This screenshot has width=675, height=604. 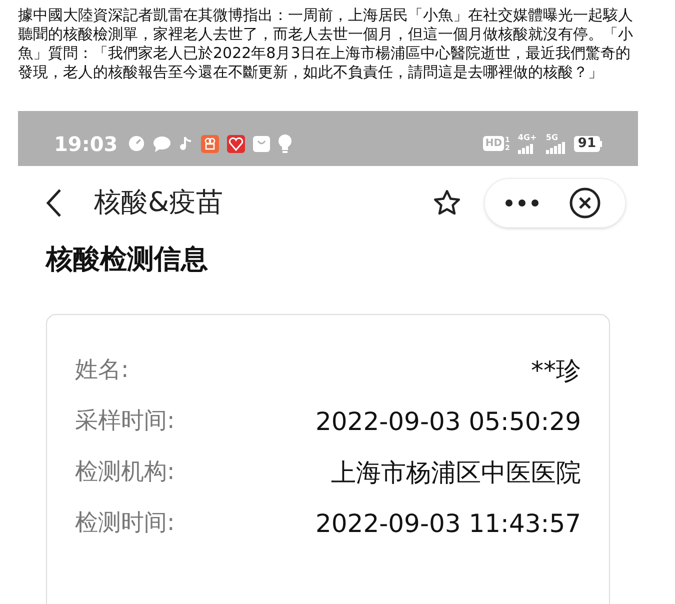 I want to click on page-title: 核酸&疫苗, so click(x=159, y=203).